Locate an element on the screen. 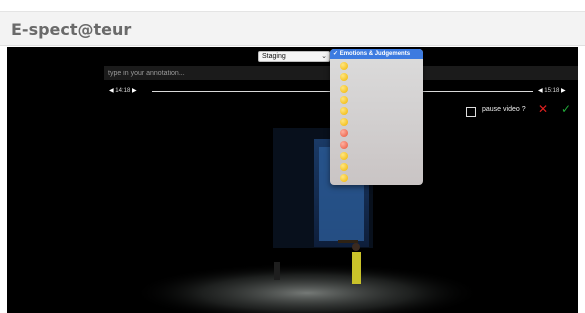 Image resolution: width=585 pixels, height=313 pixels. sad-face-emoji-icon is located at coordinates (344, 122).